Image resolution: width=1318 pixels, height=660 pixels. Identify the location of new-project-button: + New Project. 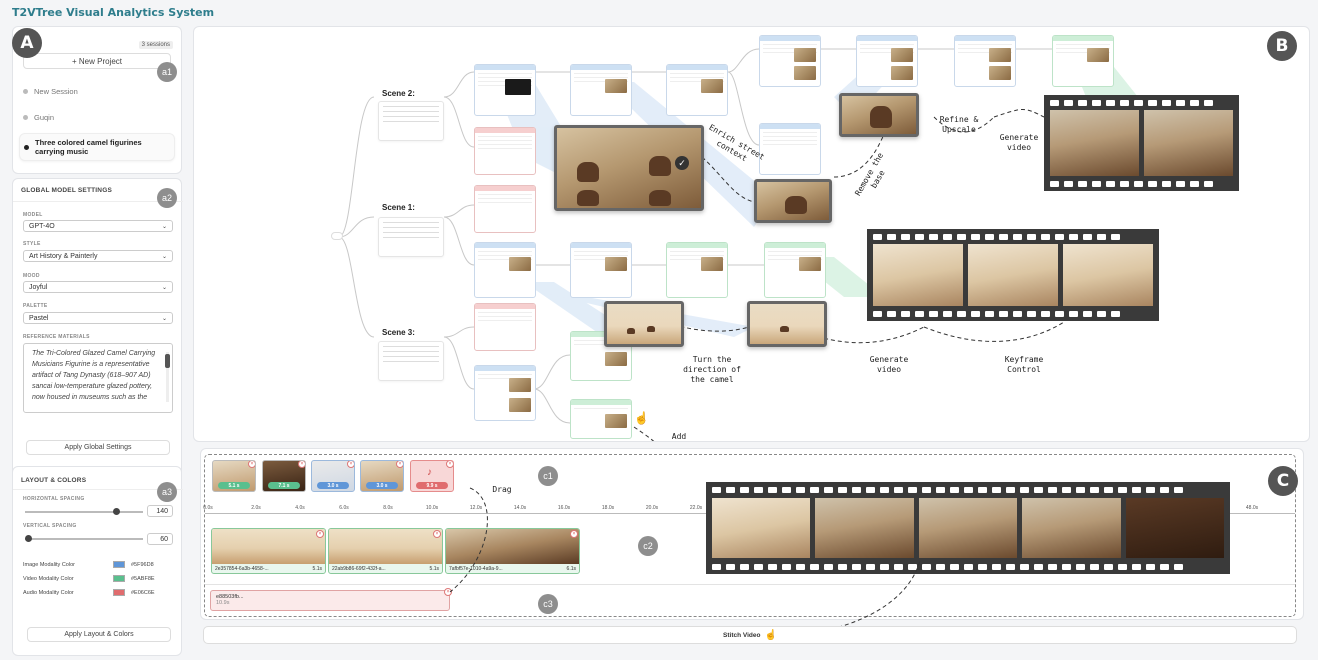
(97, 61).